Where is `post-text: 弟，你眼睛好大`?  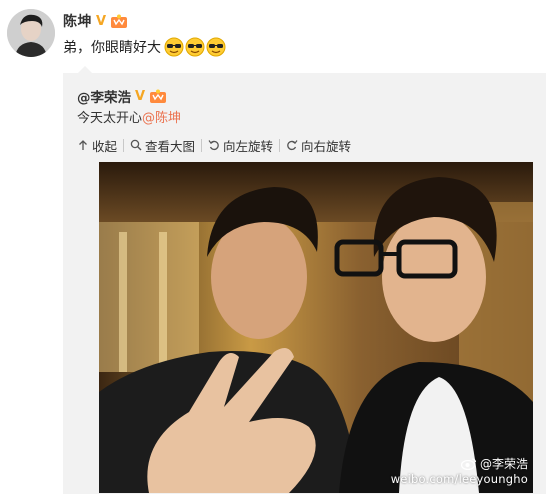
post-text: 弟，你眼睛好大 is located at coordinates (144, 47).